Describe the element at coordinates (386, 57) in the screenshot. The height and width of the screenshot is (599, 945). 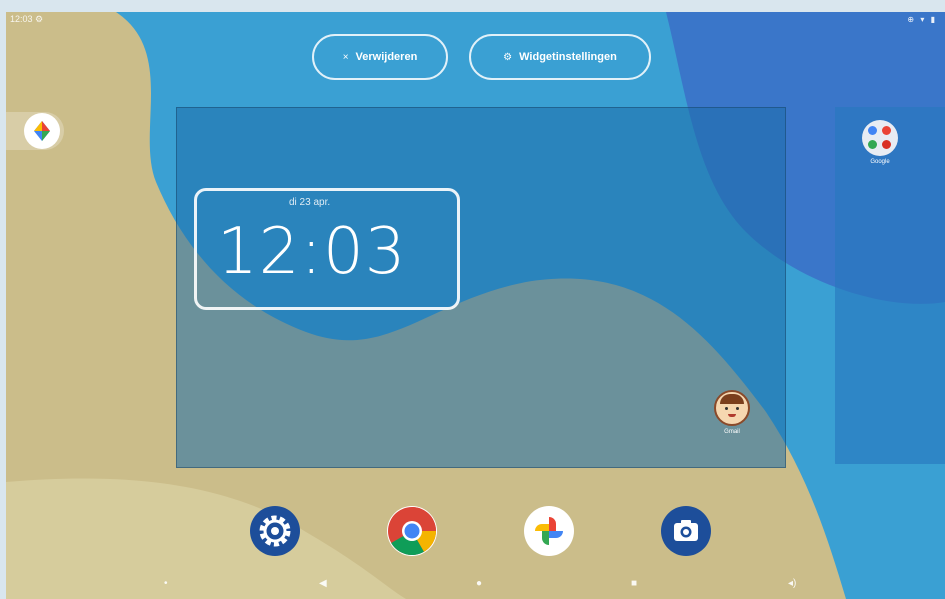
I see `remove-label: Verwijderen` at that location.